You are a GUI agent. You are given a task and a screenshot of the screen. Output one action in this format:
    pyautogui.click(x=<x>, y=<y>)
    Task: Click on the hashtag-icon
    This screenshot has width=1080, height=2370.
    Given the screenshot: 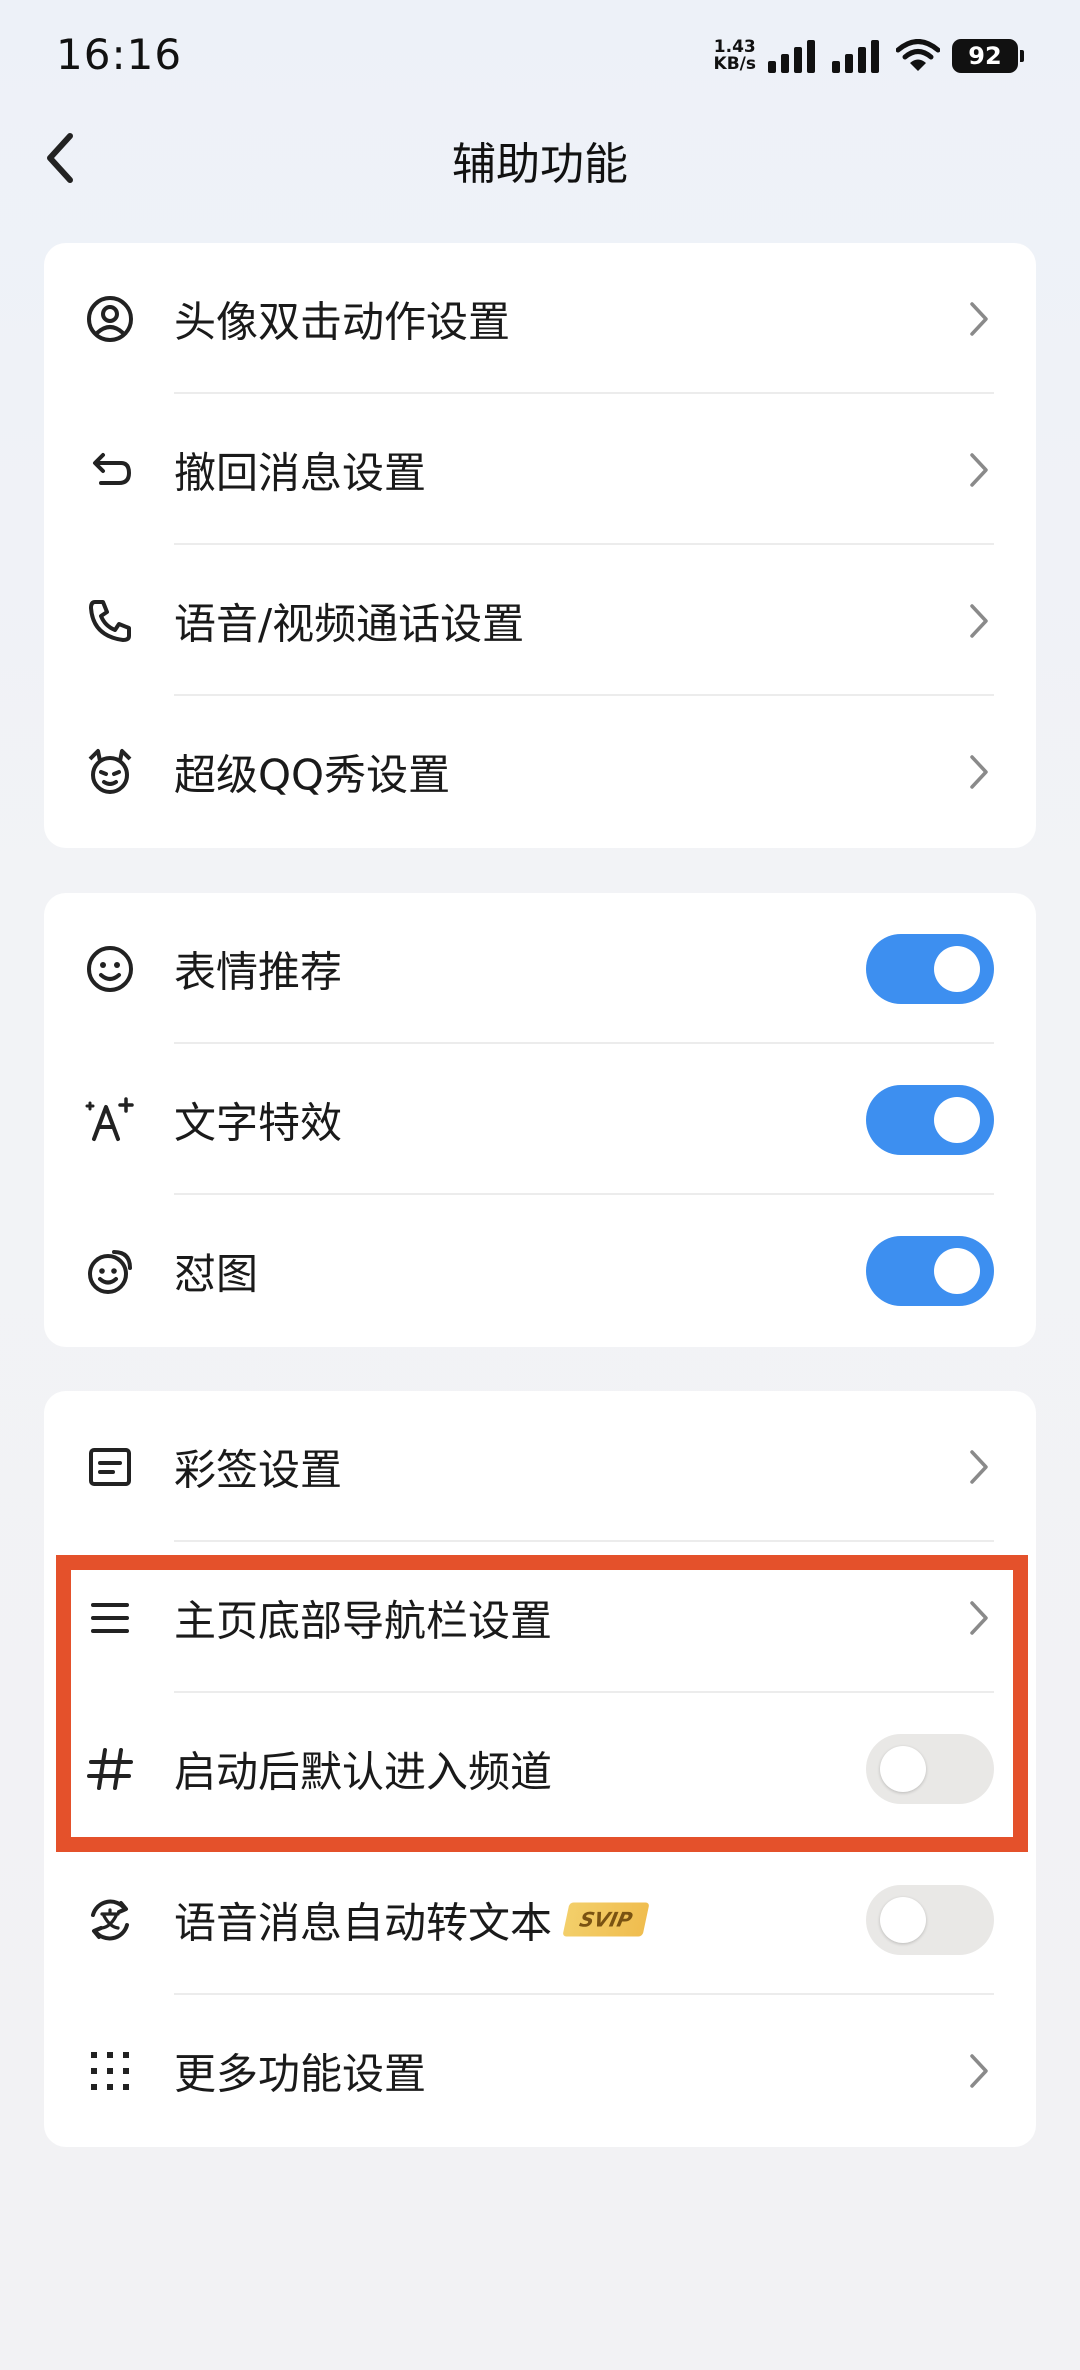 What is the action you would take?
    pyautogui.click(x=110, y=1769)
    